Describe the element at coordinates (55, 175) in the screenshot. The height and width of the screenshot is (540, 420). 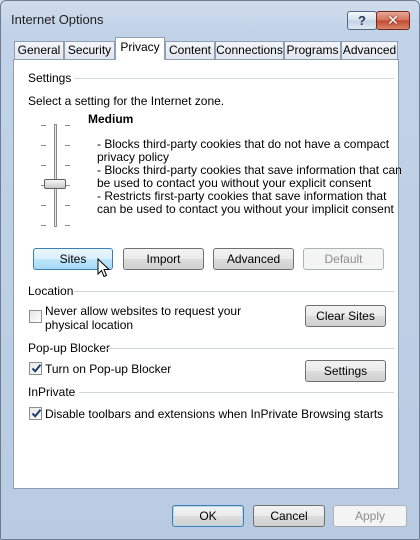
I see `privacy-level-slider-track` at that location.